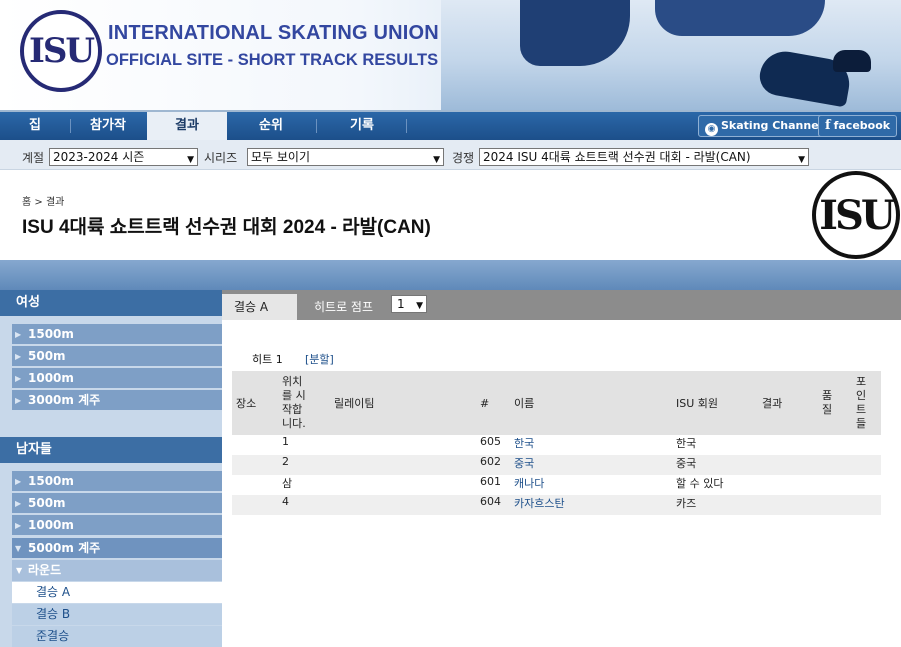 The height and width of the screenshot is (647, 901). What do you see at coordinates (835, 403) in the screenshot?
I see `col-quality: 품질` at bounding box center [835, 403].